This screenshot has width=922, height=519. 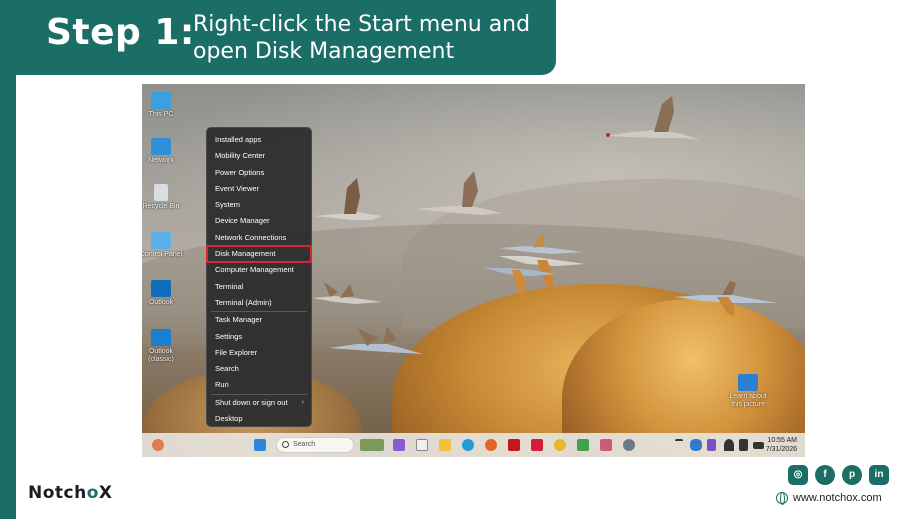 I want to click on clock-date: 7/31/2026, so click(x=781, y=449).